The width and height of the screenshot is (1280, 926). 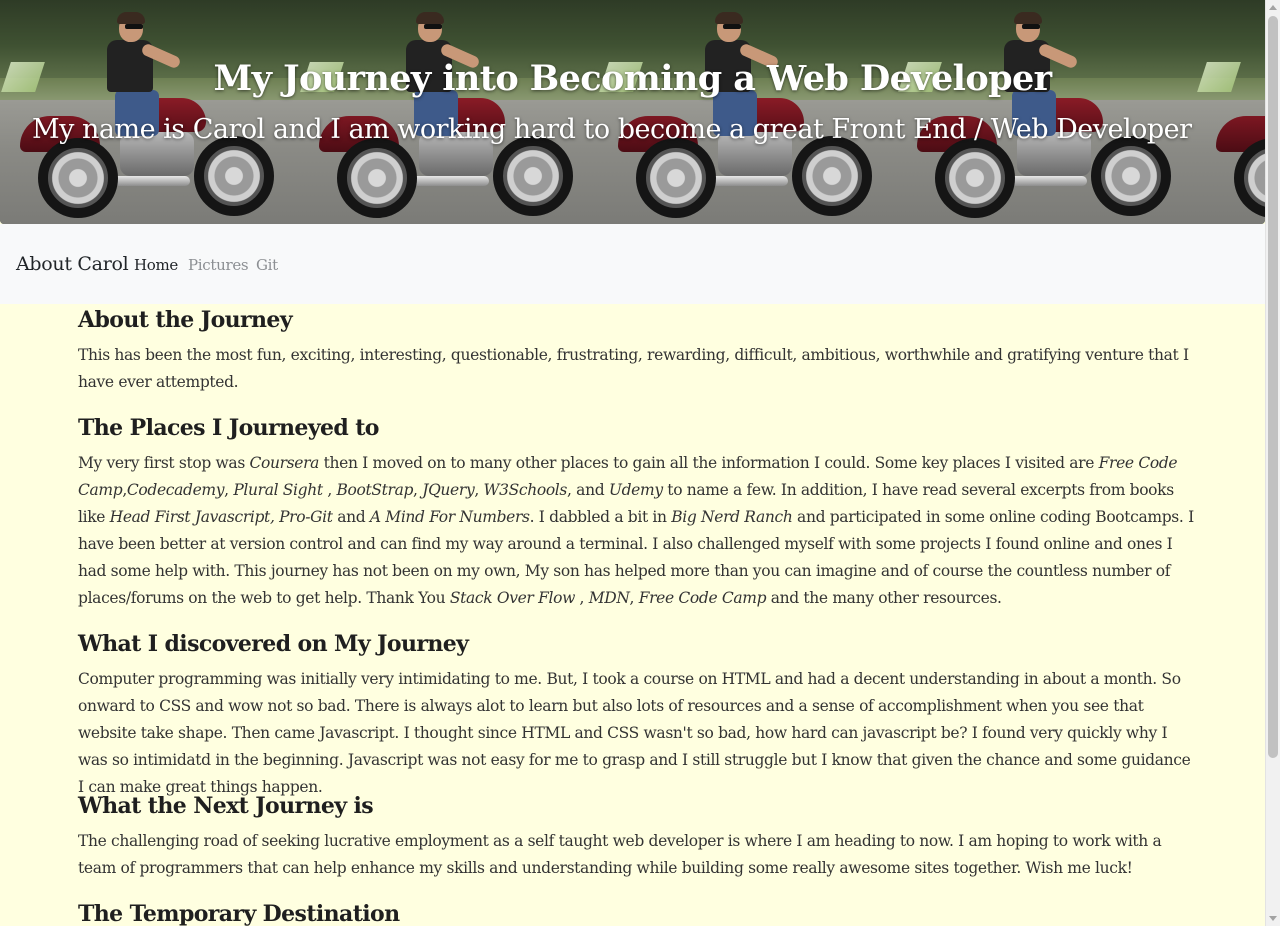 I want to click on section-heading: The Temporary Destination, so click(x=239, y=913).